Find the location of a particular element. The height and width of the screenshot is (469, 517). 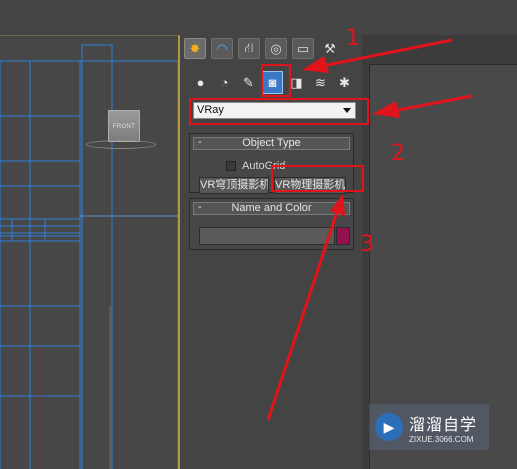

subtab-systems: ✱ is located at coordinates (344, 82).